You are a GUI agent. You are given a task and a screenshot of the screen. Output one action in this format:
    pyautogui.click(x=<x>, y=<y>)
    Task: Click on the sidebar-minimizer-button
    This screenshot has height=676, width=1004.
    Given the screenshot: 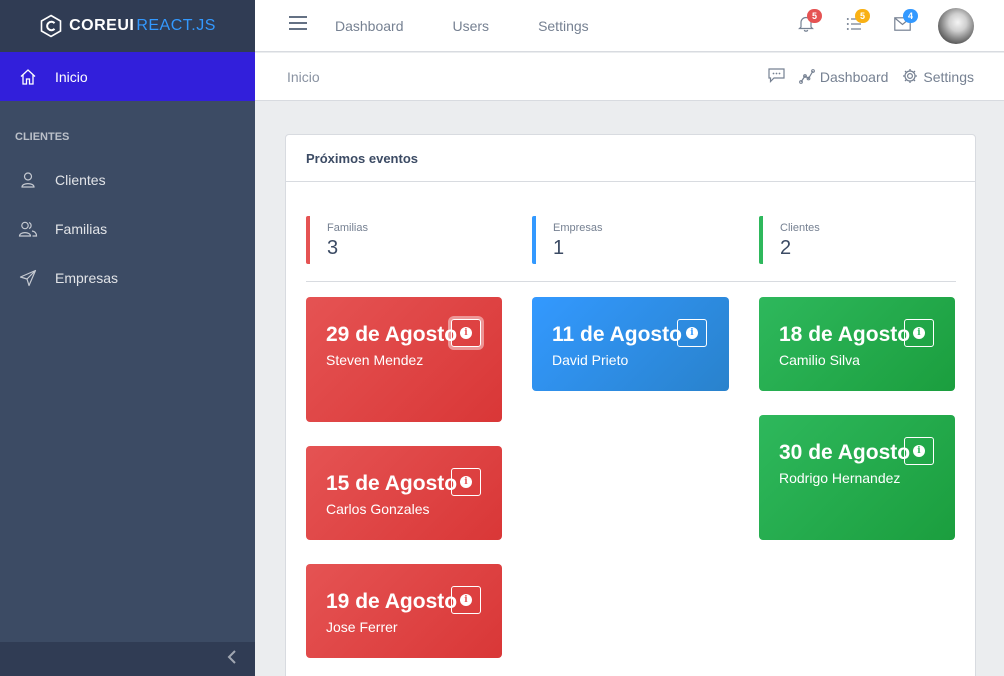 What is the action you would take?
    pyautogui.click(x=127, y=659)
    